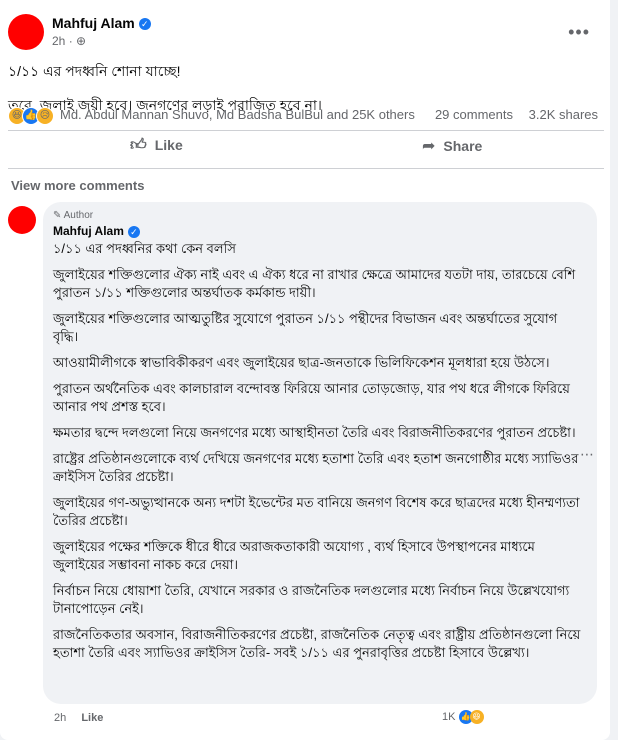 This screenshot has height=740, width=618. Describe the element at coordinates (563, 114) in the screenshot. I see `shares-count: 3.2K shares` at that location.